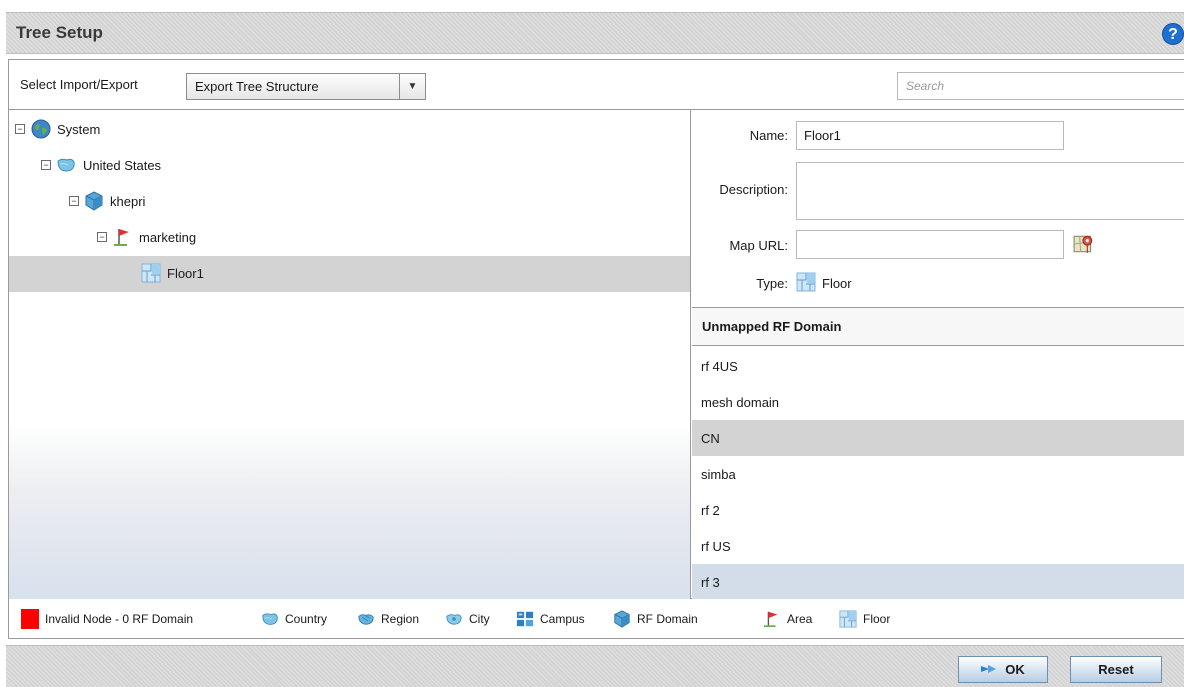  What do you see at coordinates (768, 135) in the screenshot?
I see `name-label: Name:` at bounding box center [768, 135].